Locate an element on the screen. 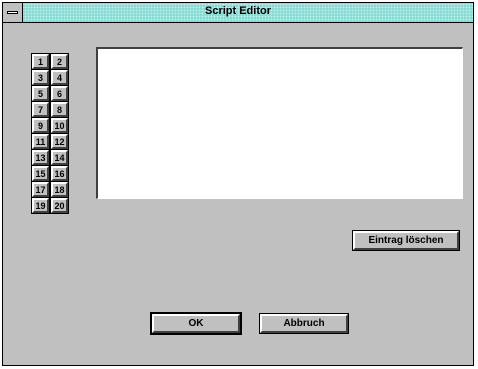 The image size is (478, 369). script-slot-button-17: 17 is located at coordinates (40, 189).